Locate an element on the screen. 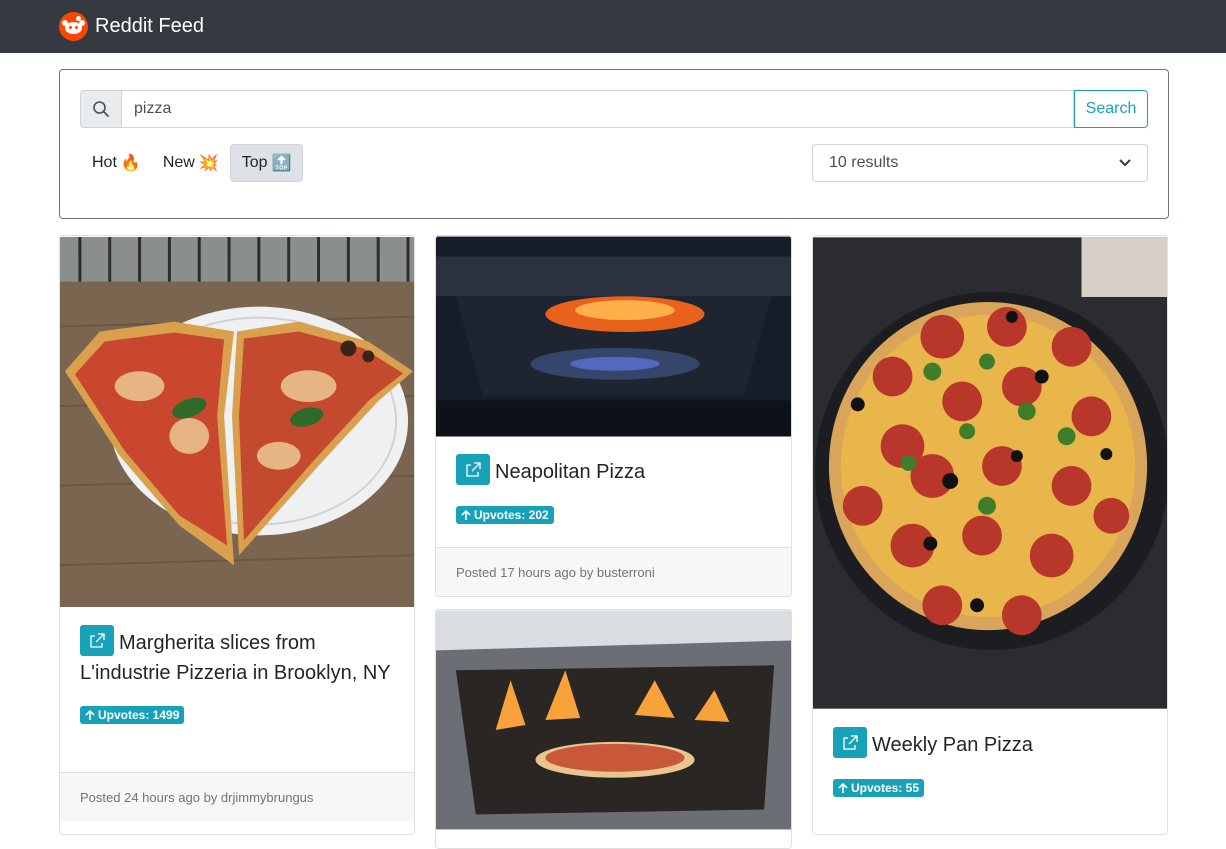 This screenshot has height=849, width=1226. tab-hot-label: Hot is located at coordinates (104, 162).